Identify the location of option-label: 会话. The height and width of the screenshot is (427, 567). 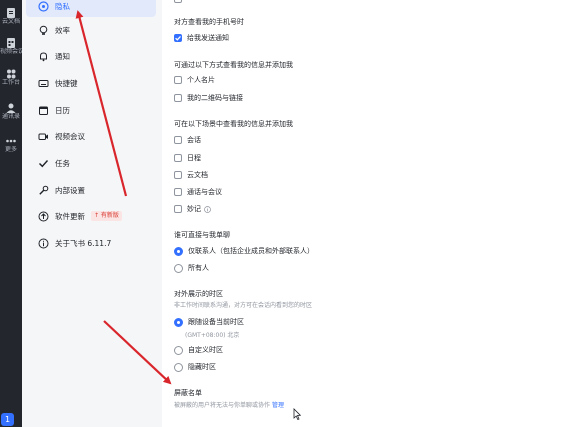
(194, 140).